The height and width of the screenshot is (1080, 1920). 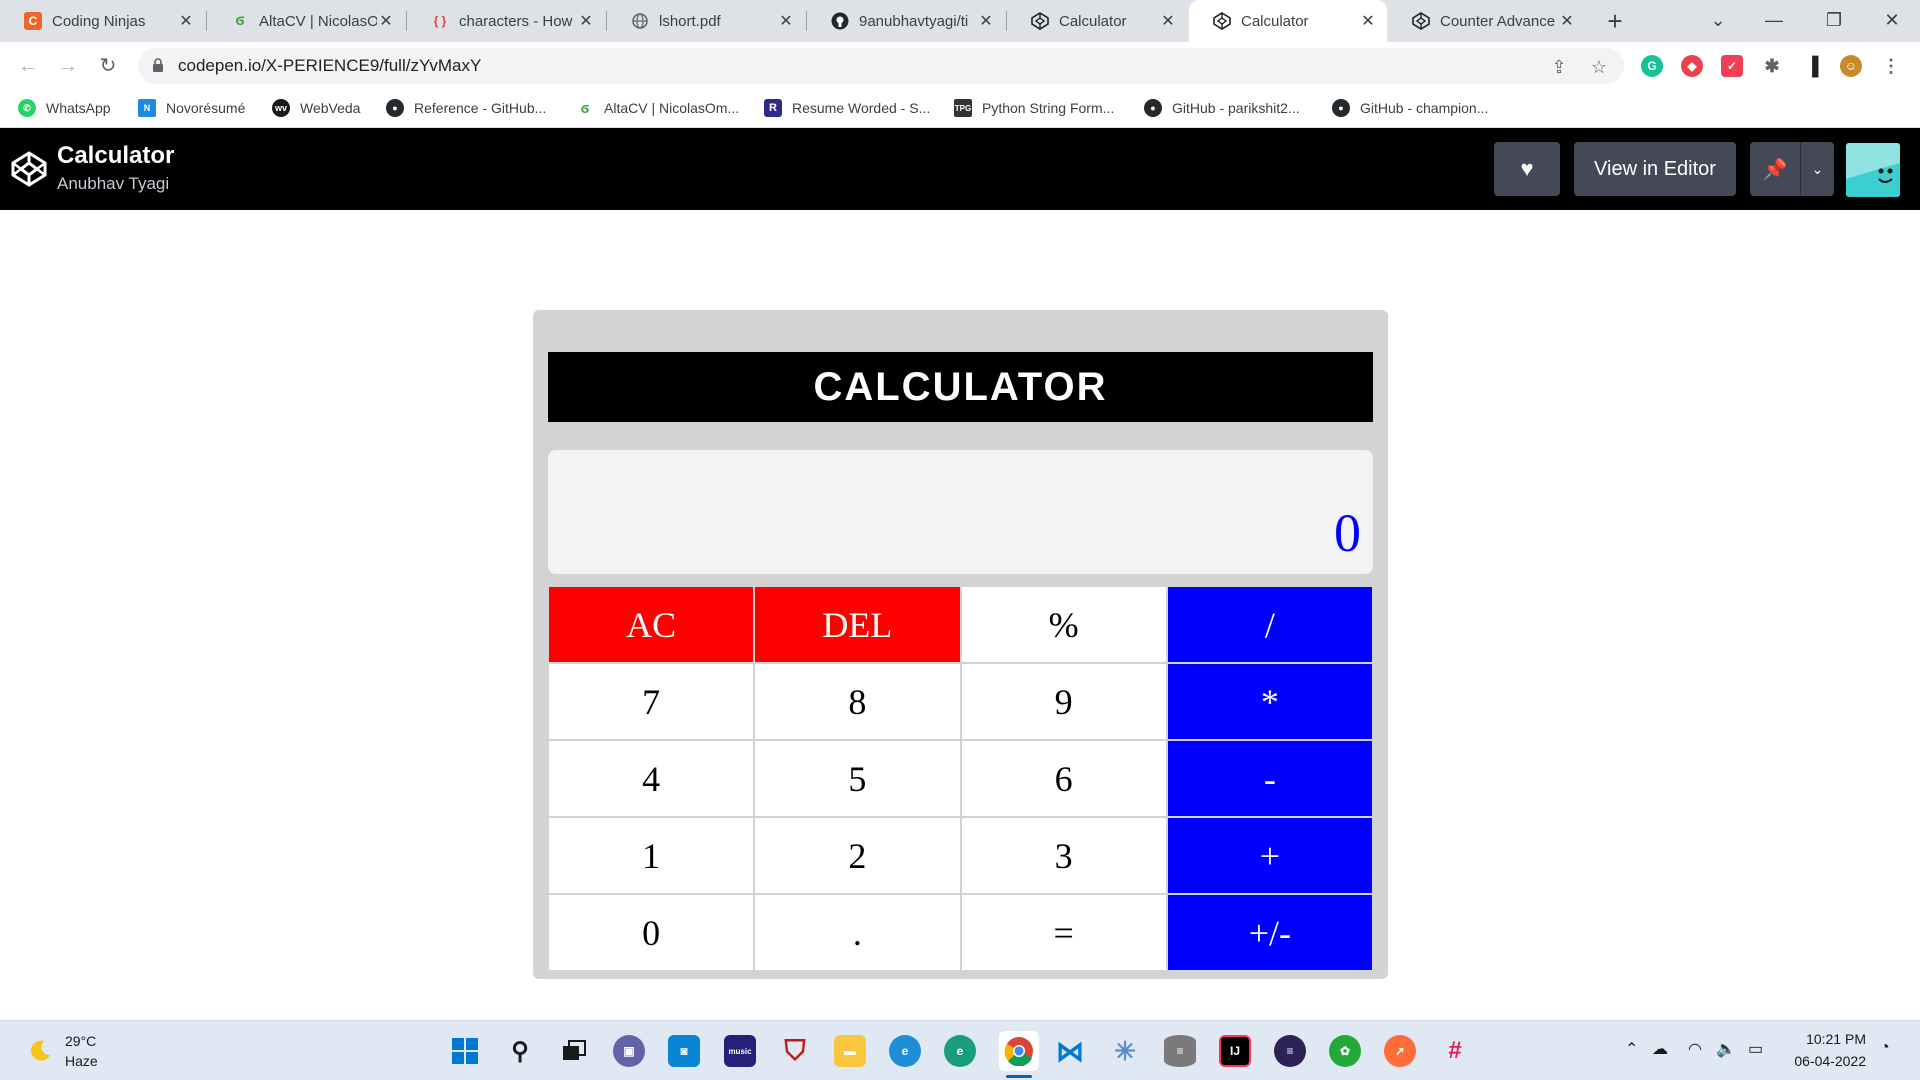 What do you see at coordinates (1269, 778) in the screenshot?
I see `key-subtract: -` at bounding box center [1269, 778].